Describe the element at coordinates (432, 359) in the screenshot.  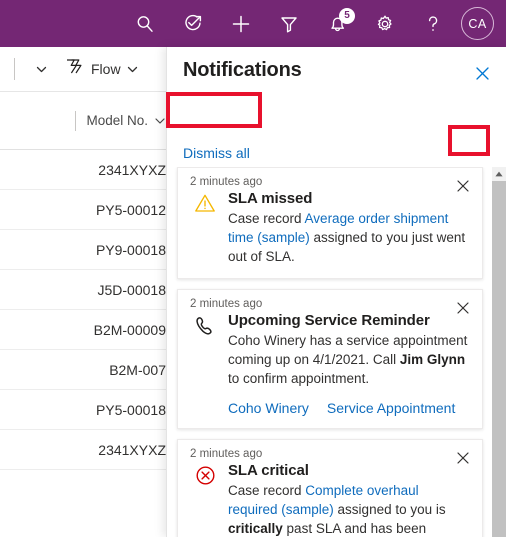
I see `notification-contact-name: Jim Glynn` at that location.